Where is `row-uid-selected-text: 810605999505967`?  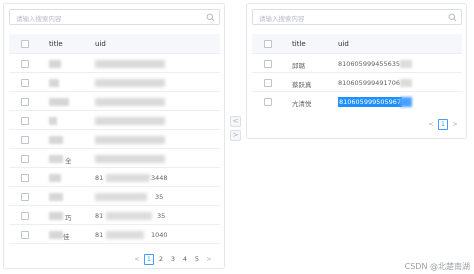 row-uid-selected-text: 810605999505967 is located at coordinates (370, 102).